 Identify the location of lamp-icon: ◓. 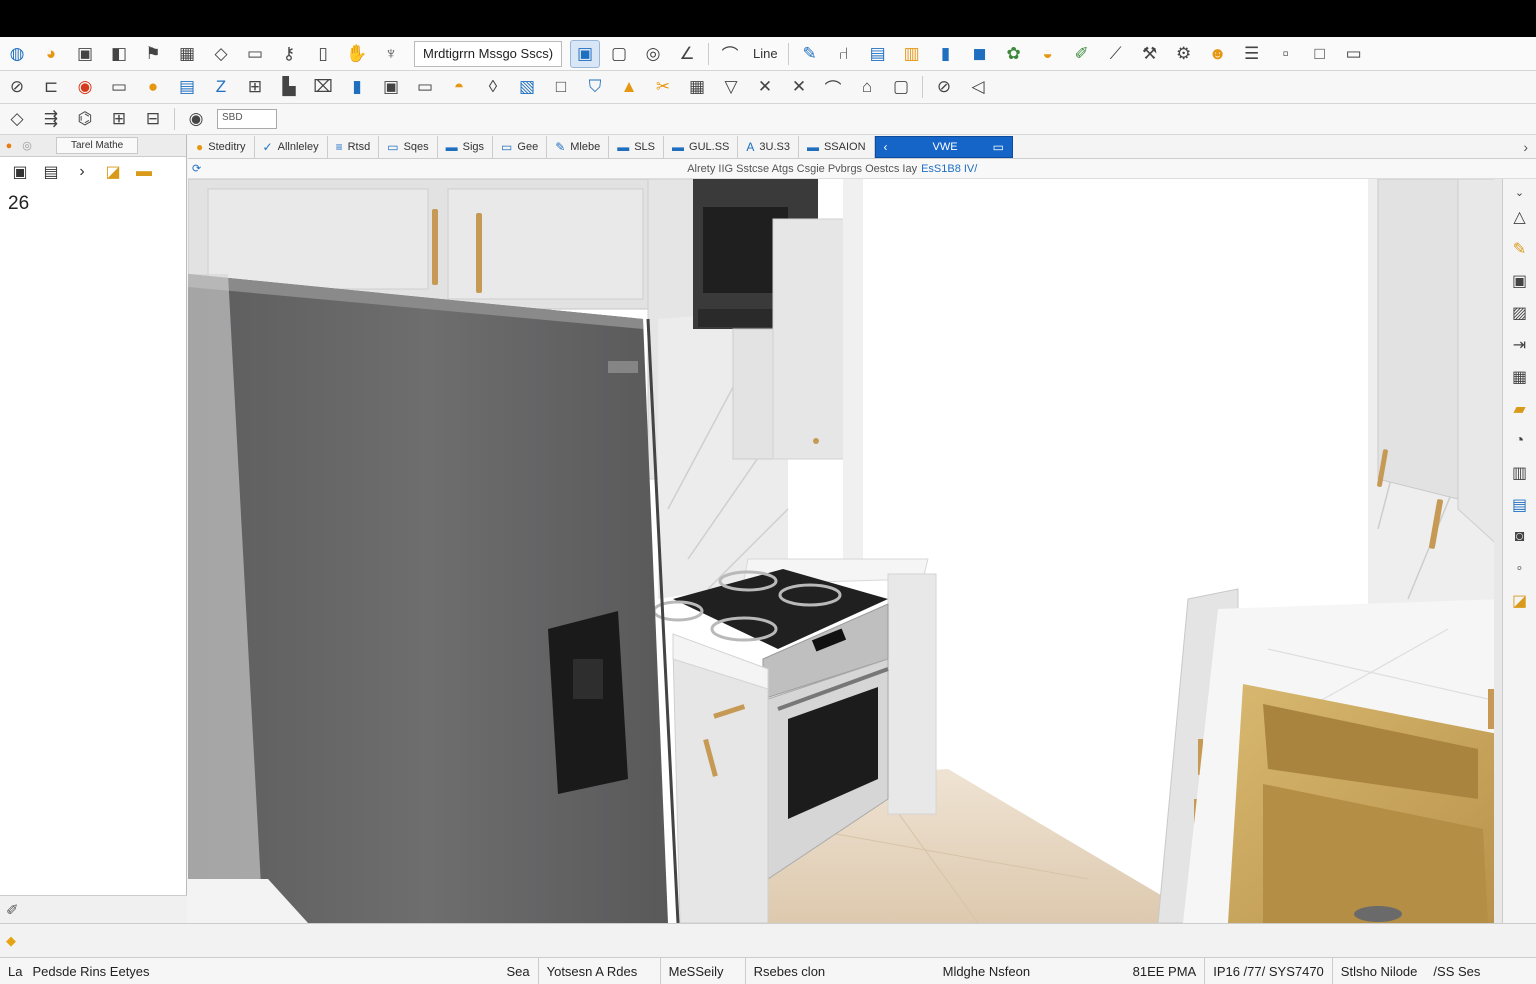
(459, 87).